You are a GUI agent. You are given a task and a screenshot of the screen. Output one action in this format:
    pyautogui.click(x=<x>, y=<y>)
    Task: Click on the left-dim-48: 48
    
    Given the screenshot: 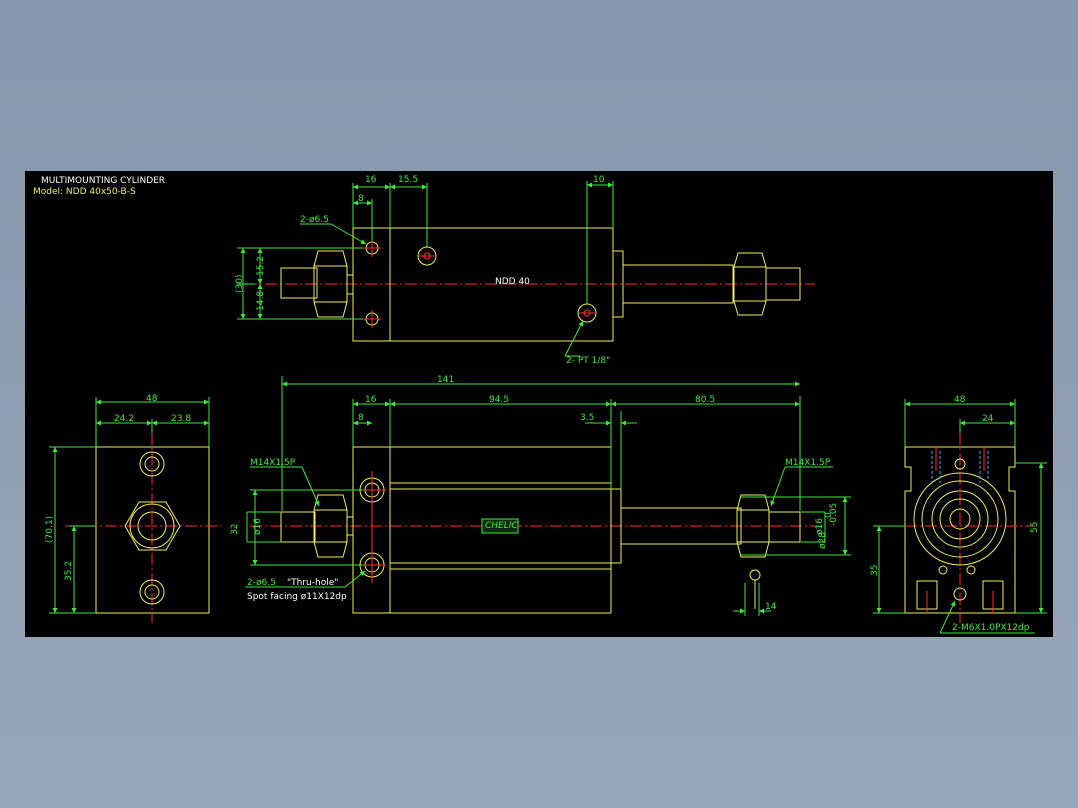 What is the action you would take?
    pyautogui.click(x=152, y=399)
    